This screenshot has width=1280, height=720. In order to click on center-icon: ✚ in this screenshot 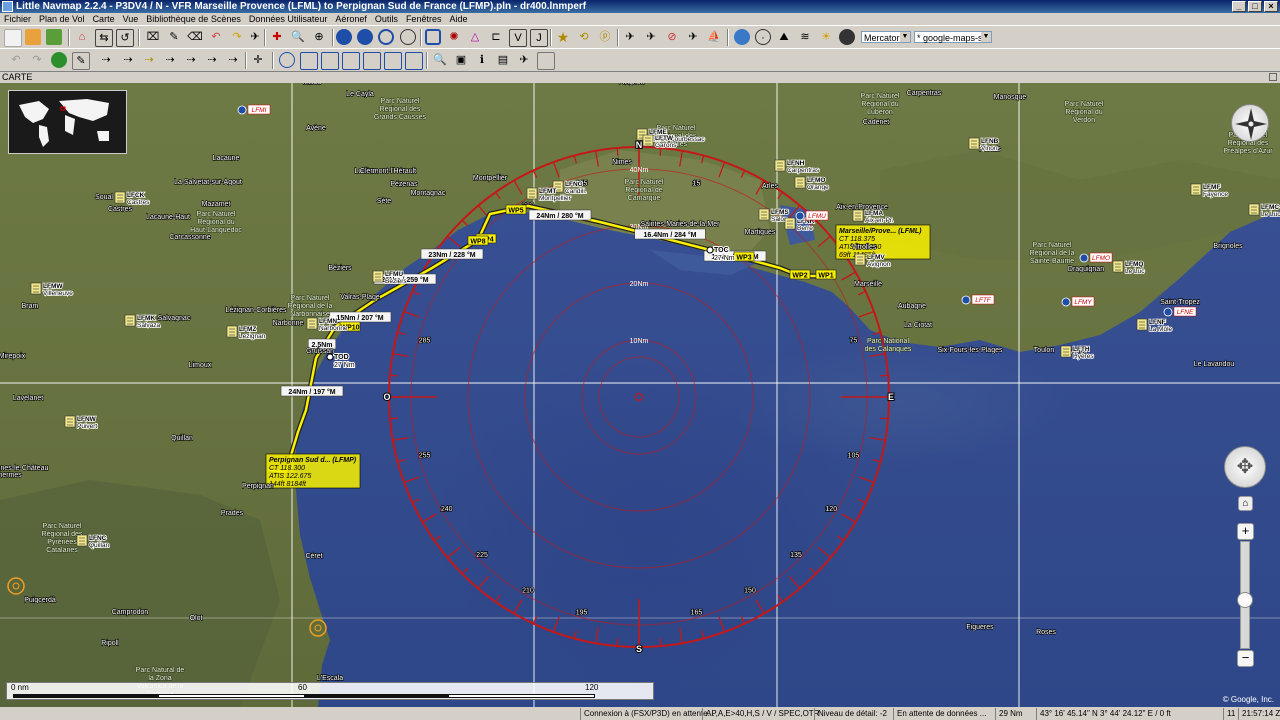, I will do `click(277, 37)`.